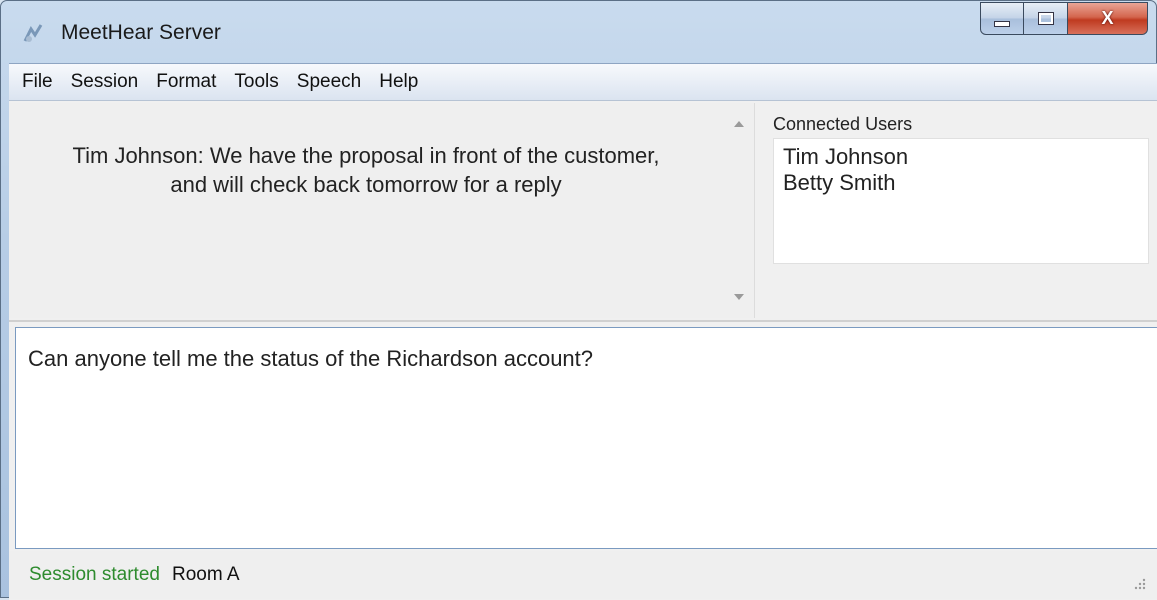 The height and width of the screenshot is (600, 1157). Describe the element at coordinates (961, 157) in the screenshot. I see `user-item: Tim Johnson` at that location.